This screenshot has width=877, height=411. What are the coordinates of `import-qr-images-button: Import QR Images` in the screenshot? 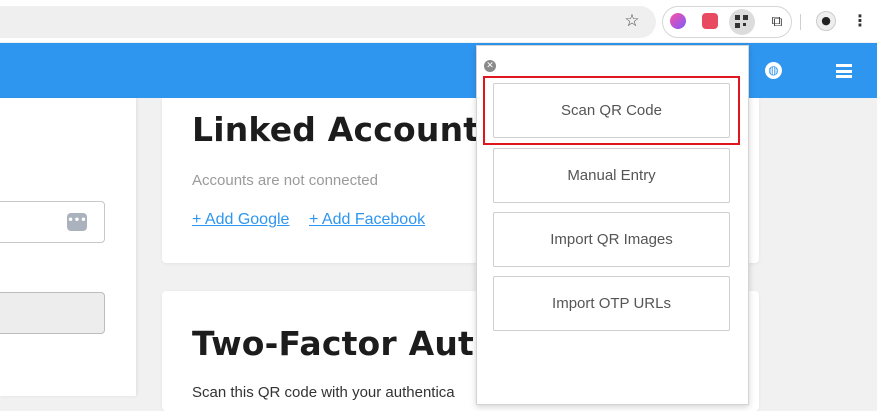 It's located at (611, 239).